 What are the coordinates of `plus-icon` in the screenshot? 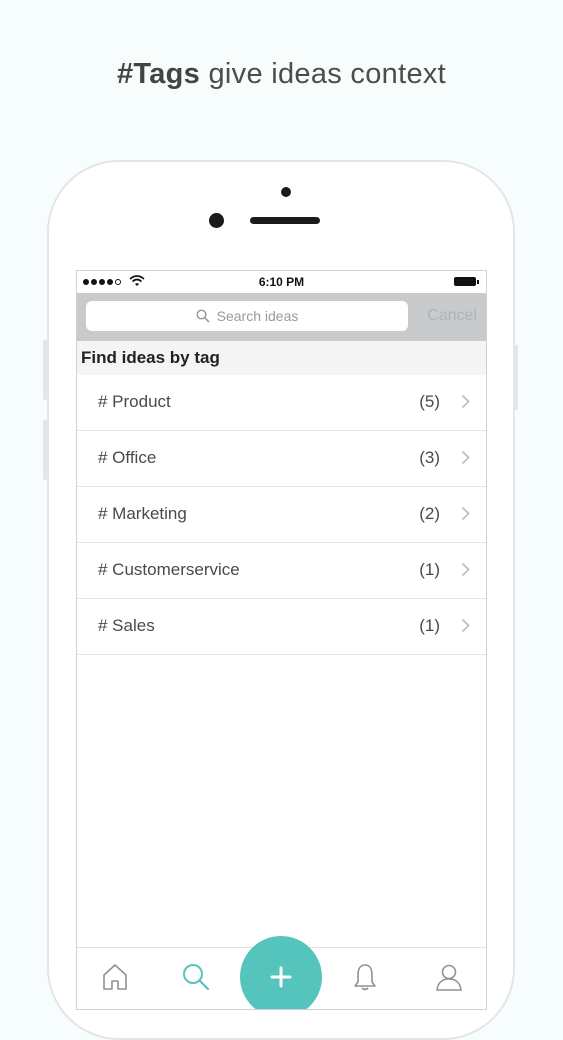 It's located at (281, 977).